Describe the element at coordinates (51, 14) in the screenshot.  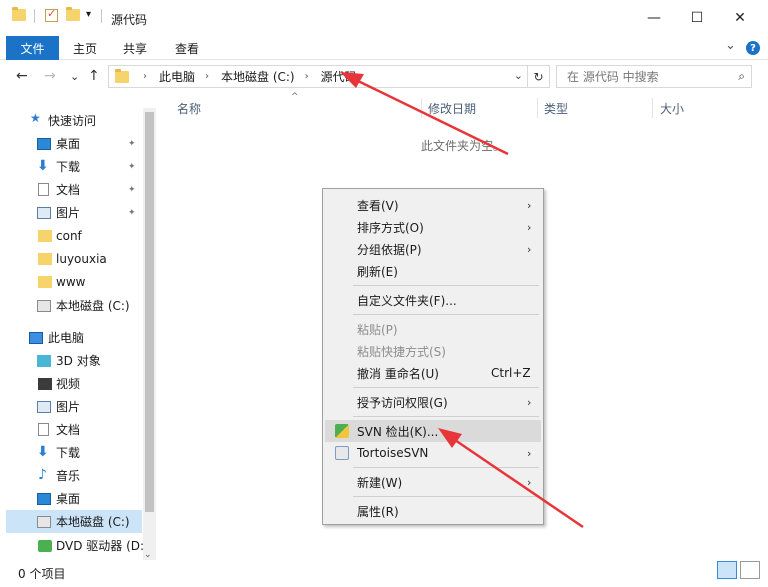
I see `properties-icon` at that location.